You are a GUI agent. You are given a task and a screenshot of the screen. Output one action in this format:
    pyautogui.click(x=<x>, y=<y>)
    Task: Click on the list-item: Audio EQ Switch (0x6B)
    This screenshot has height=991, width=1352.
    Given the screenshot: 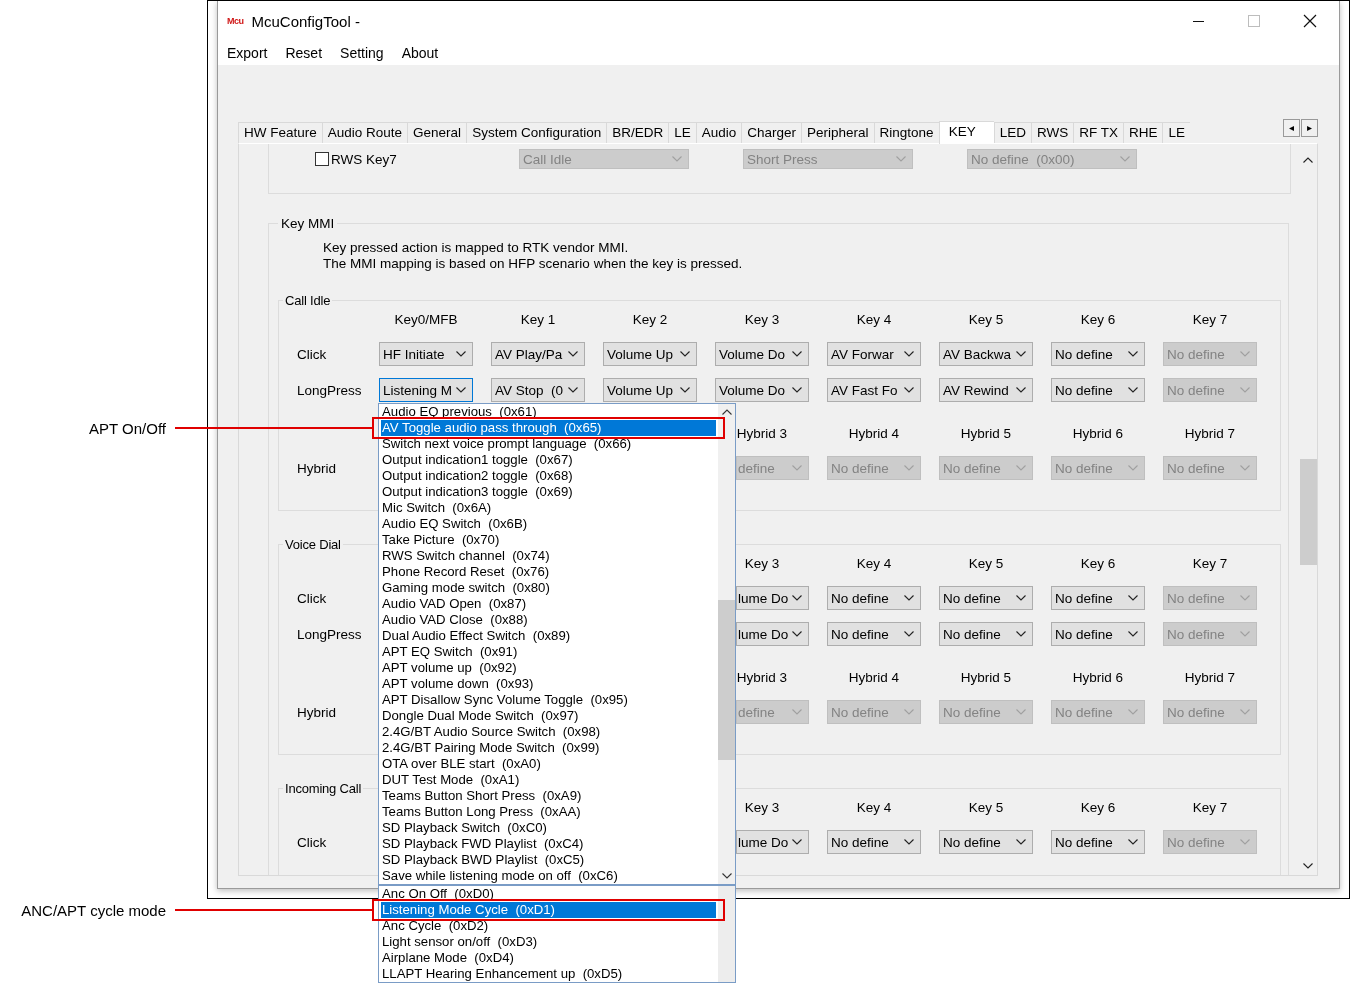 What is the action you would take?
    pyautogui.click(x=549, y=524)
    